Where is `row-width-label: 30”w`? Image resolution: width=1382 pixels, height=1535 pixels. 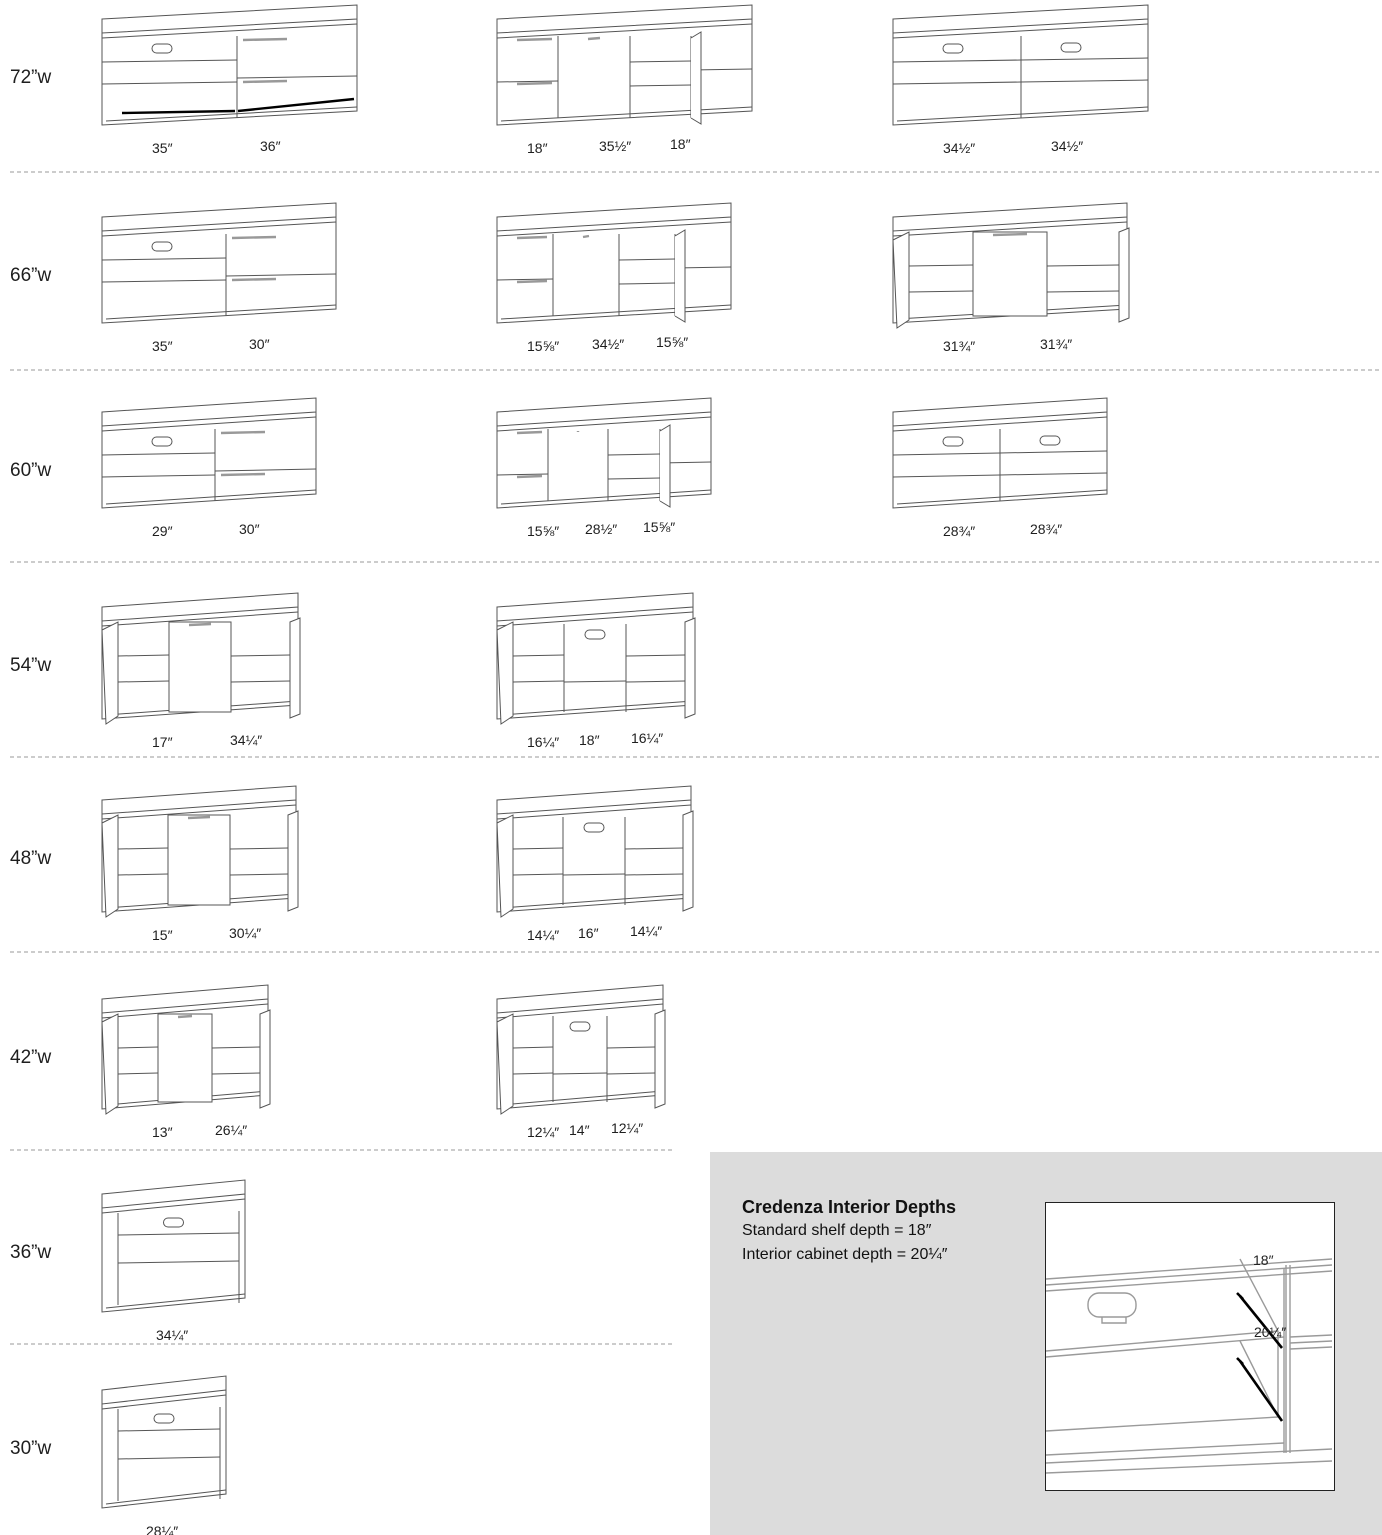
row-width-label: 30”w is located at coordinates (30, 1448).